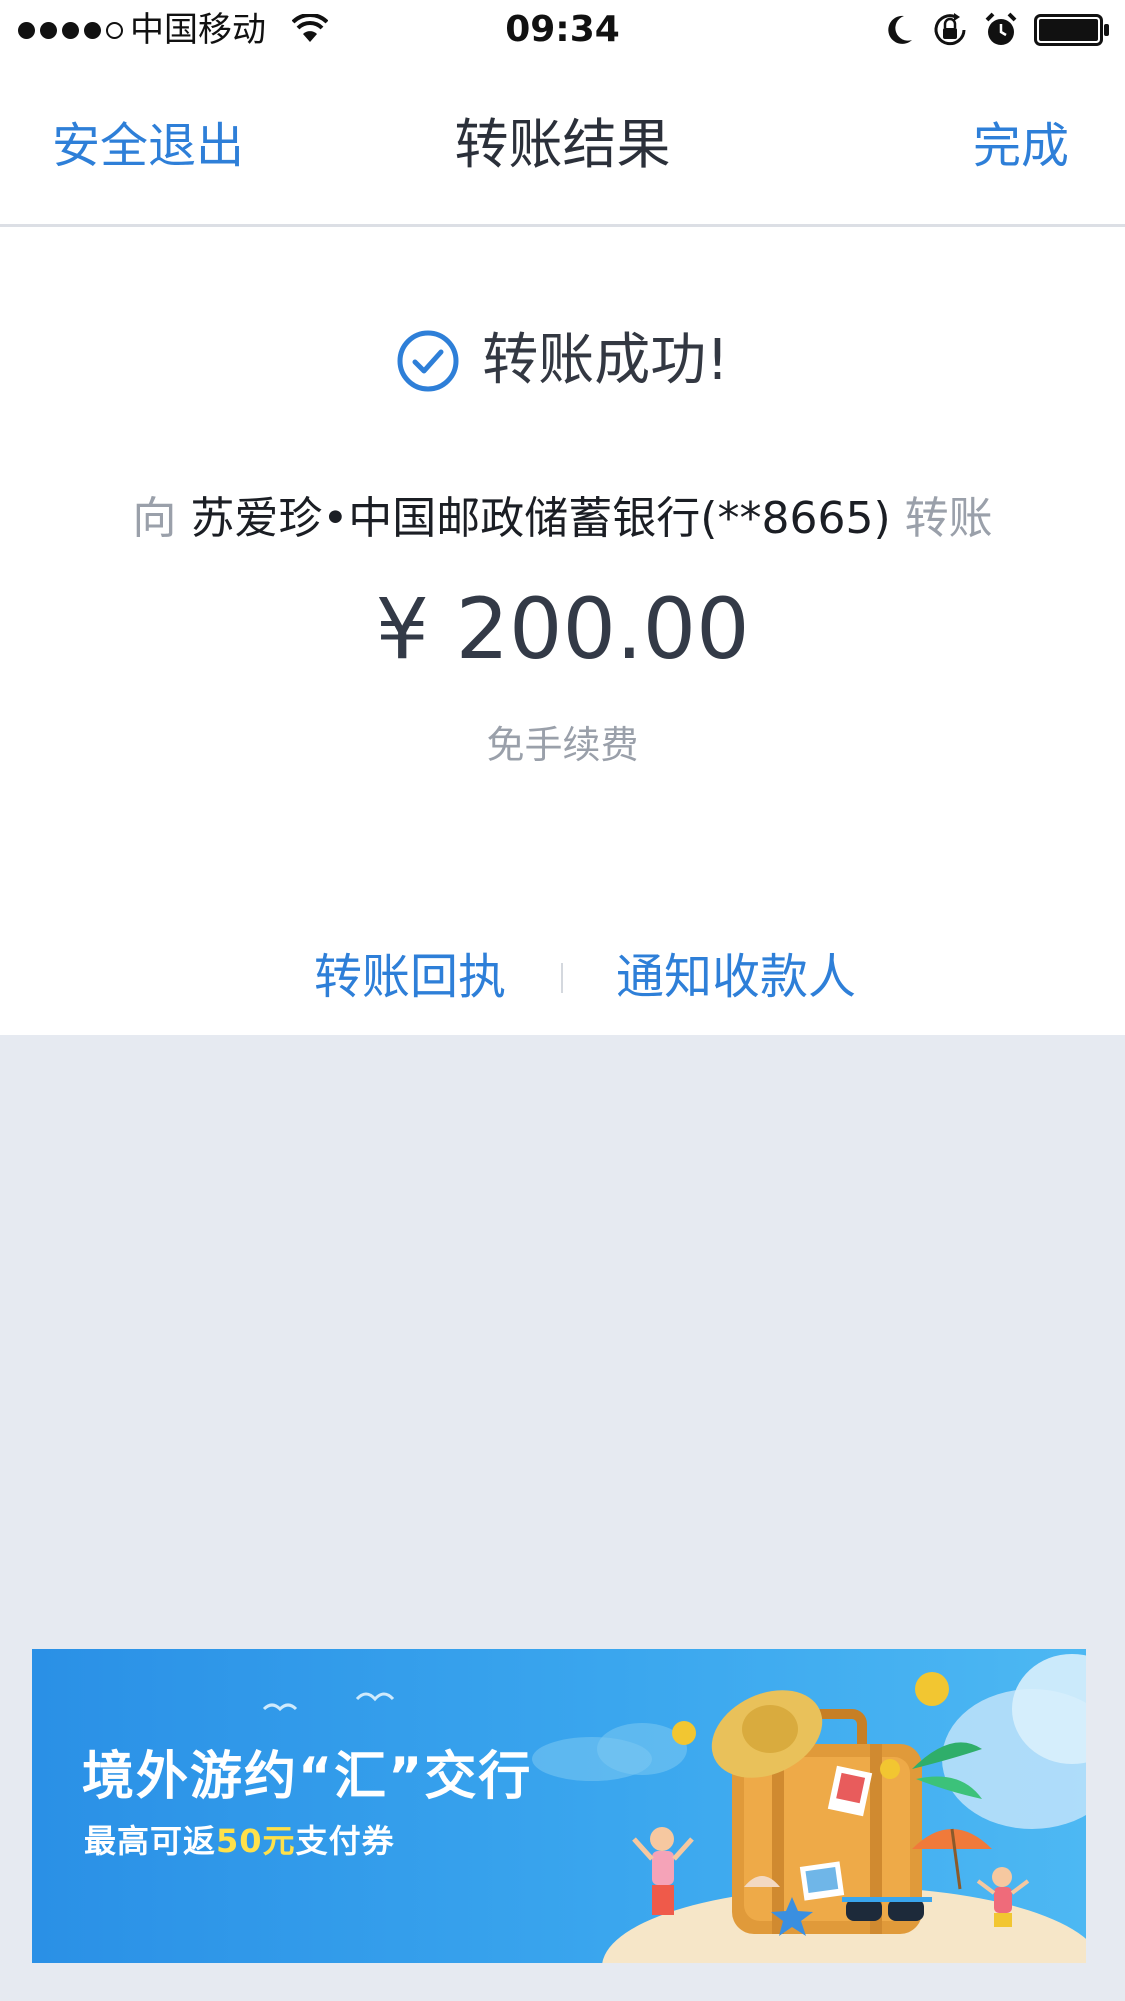 The image size is (1125, 2001). I want to click on promo-banner: 境外游约“汇”交行 最高可返50元支付券, so click(559, 1806).